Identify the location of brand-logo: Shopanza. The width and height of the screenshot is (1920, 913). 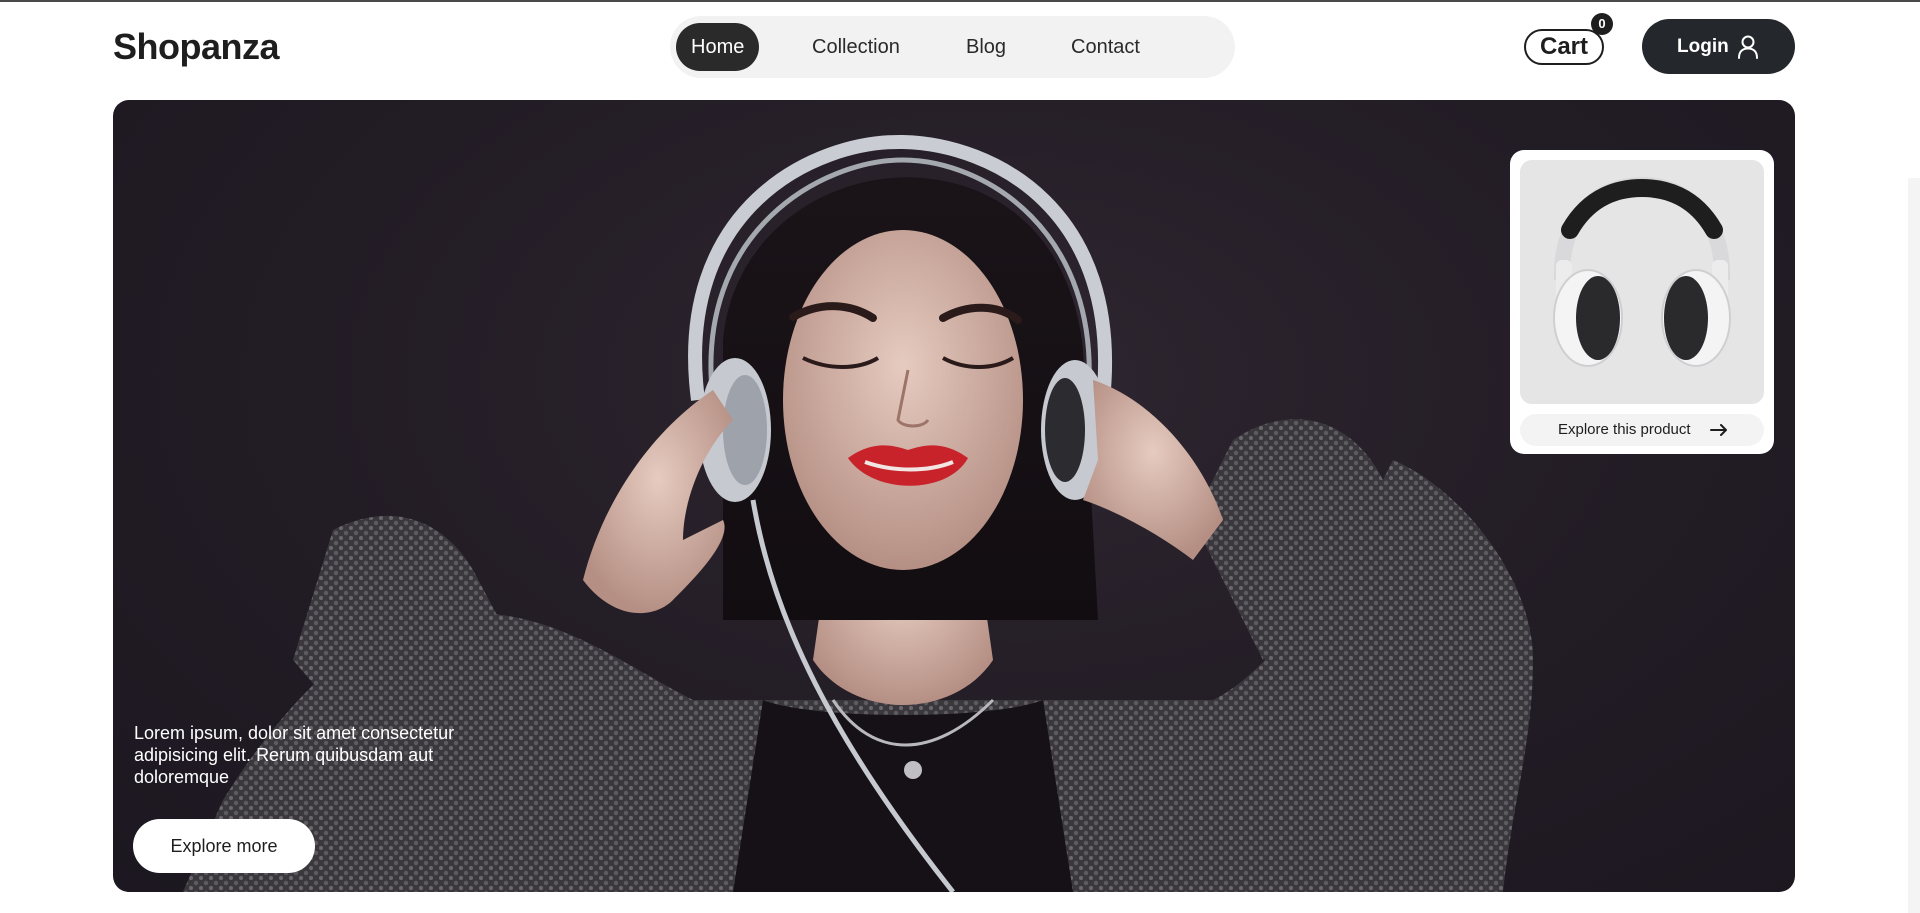
(196, 47).